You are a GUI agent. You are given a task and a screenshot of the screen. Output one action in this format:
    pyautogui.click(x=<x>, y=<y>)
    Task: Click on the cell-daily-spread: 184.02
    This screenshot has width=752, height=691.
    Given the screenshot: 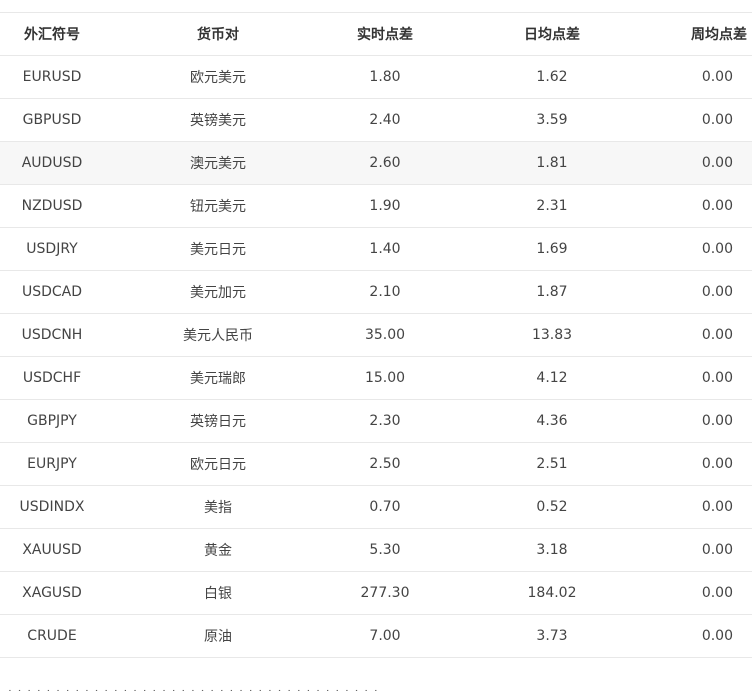 What is the action you would take?
    pyautogui.click(x=552, y=593)
    